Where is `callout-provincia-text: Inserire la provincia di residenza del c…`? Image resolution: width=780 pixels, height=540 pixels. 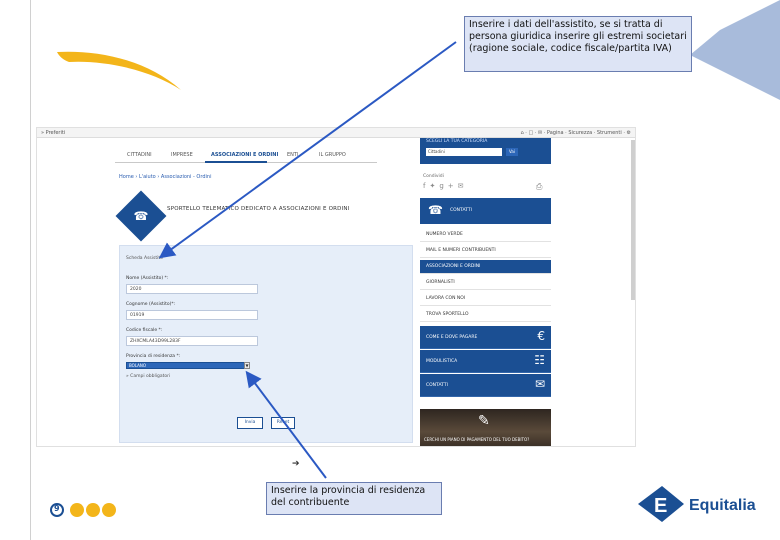 callout-provincia-text: Inserire la provincia di residenza del c… is located at coordinates (348, 496).